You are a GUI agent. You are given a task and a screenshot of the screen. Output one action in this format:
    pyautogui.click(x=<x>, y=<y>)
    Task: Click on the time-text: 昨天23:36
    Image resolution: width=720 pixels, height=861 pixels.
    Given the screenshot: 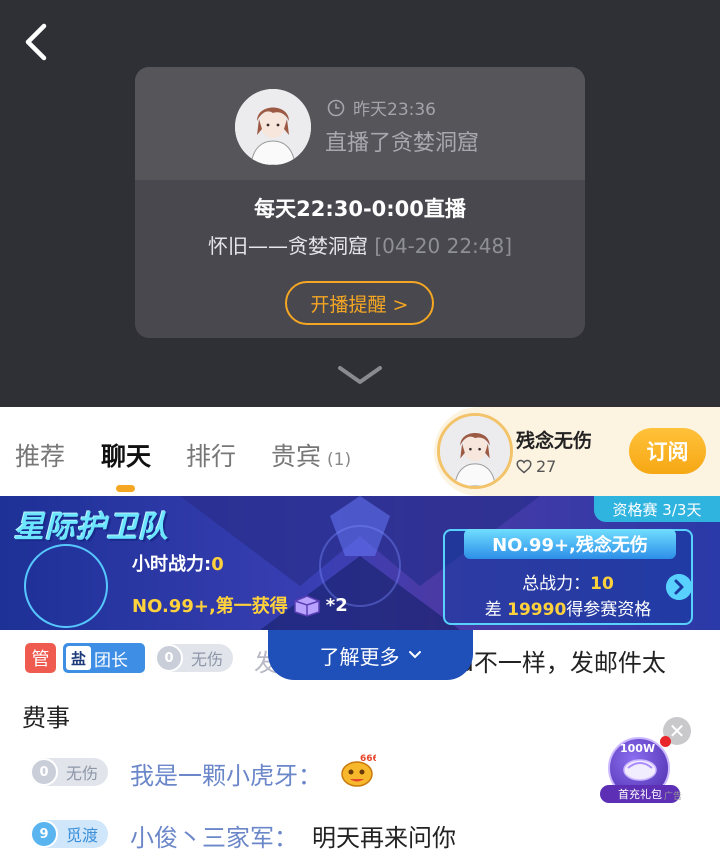 What is the action you would take?
    pyautogui.click(x=394, y=110)
    